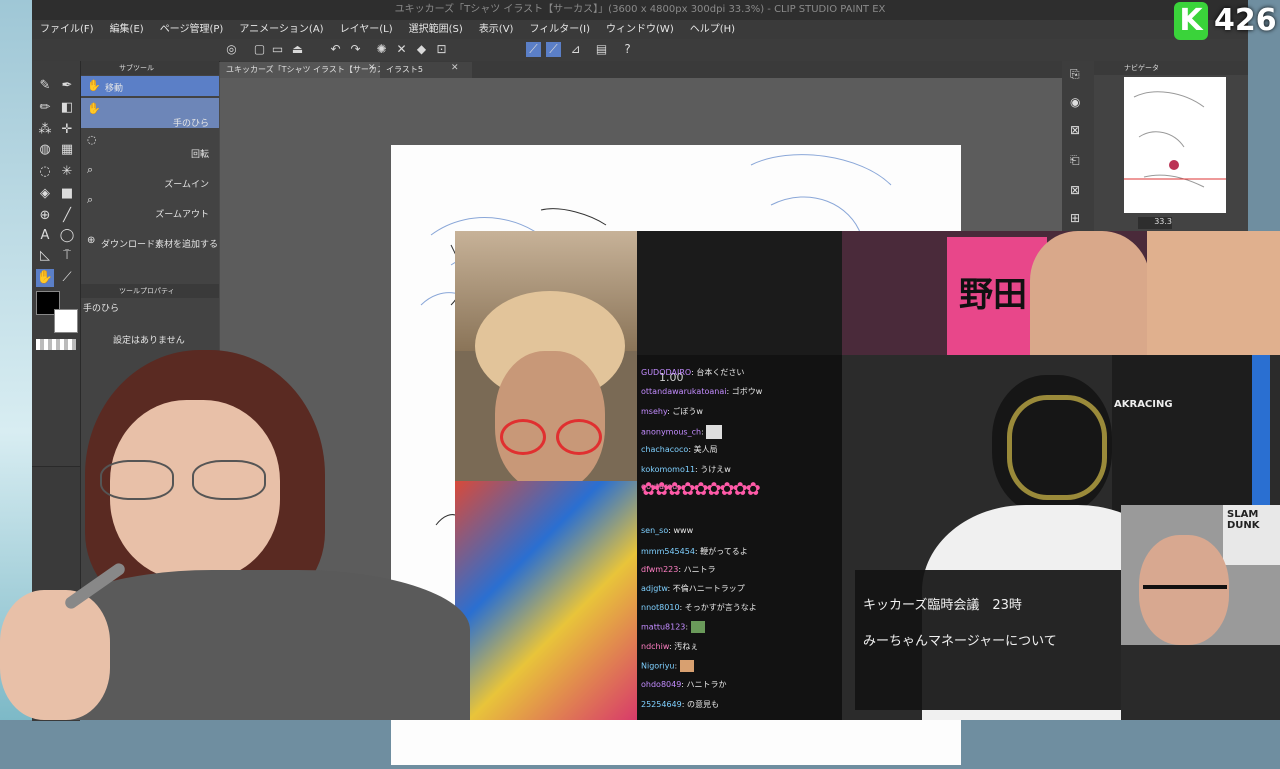 The height and width of the screenshot is (769, 1280). I want to click on banner-text: 野田, so click(993, 295).